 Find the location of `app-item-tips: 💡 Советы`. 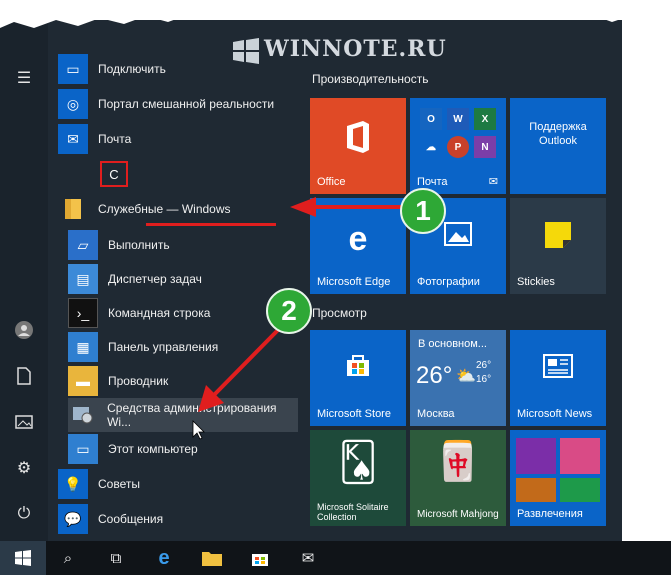

app-item-tips: 💡 Советы is located at coordinates (175, 484).